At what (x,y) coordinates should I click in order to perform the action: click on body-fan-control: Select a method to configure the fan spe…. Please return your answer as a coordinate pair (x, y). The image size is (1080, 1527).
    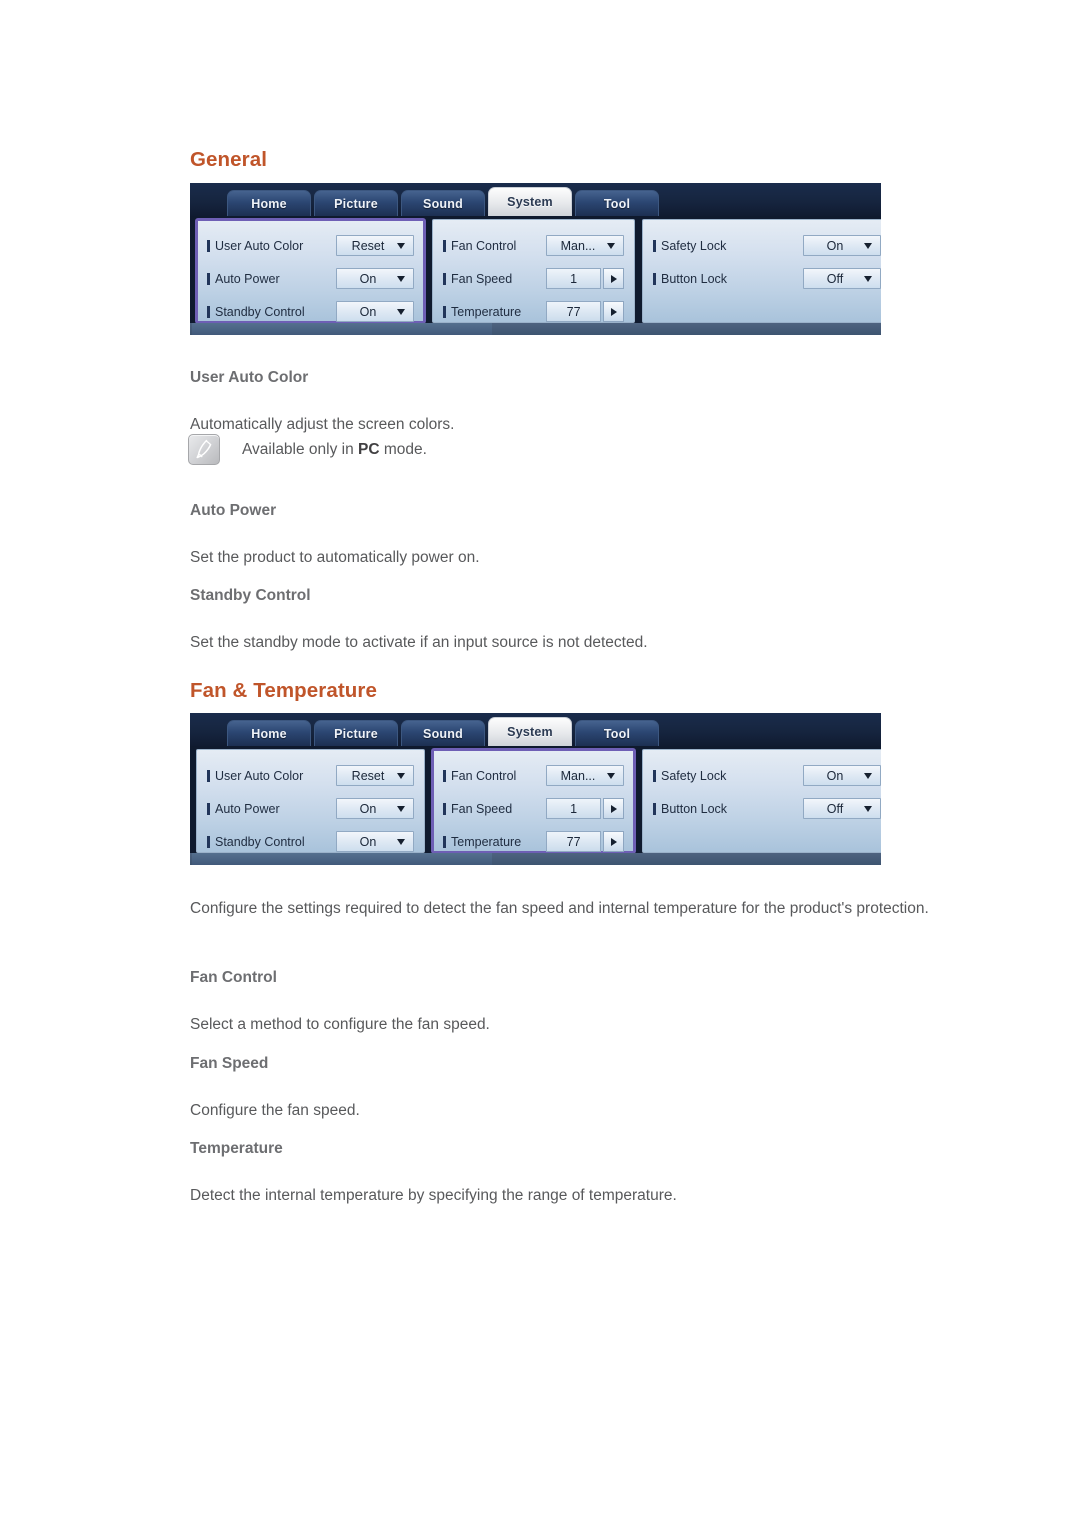
    Looking at the image, I should click on (340, 1024).